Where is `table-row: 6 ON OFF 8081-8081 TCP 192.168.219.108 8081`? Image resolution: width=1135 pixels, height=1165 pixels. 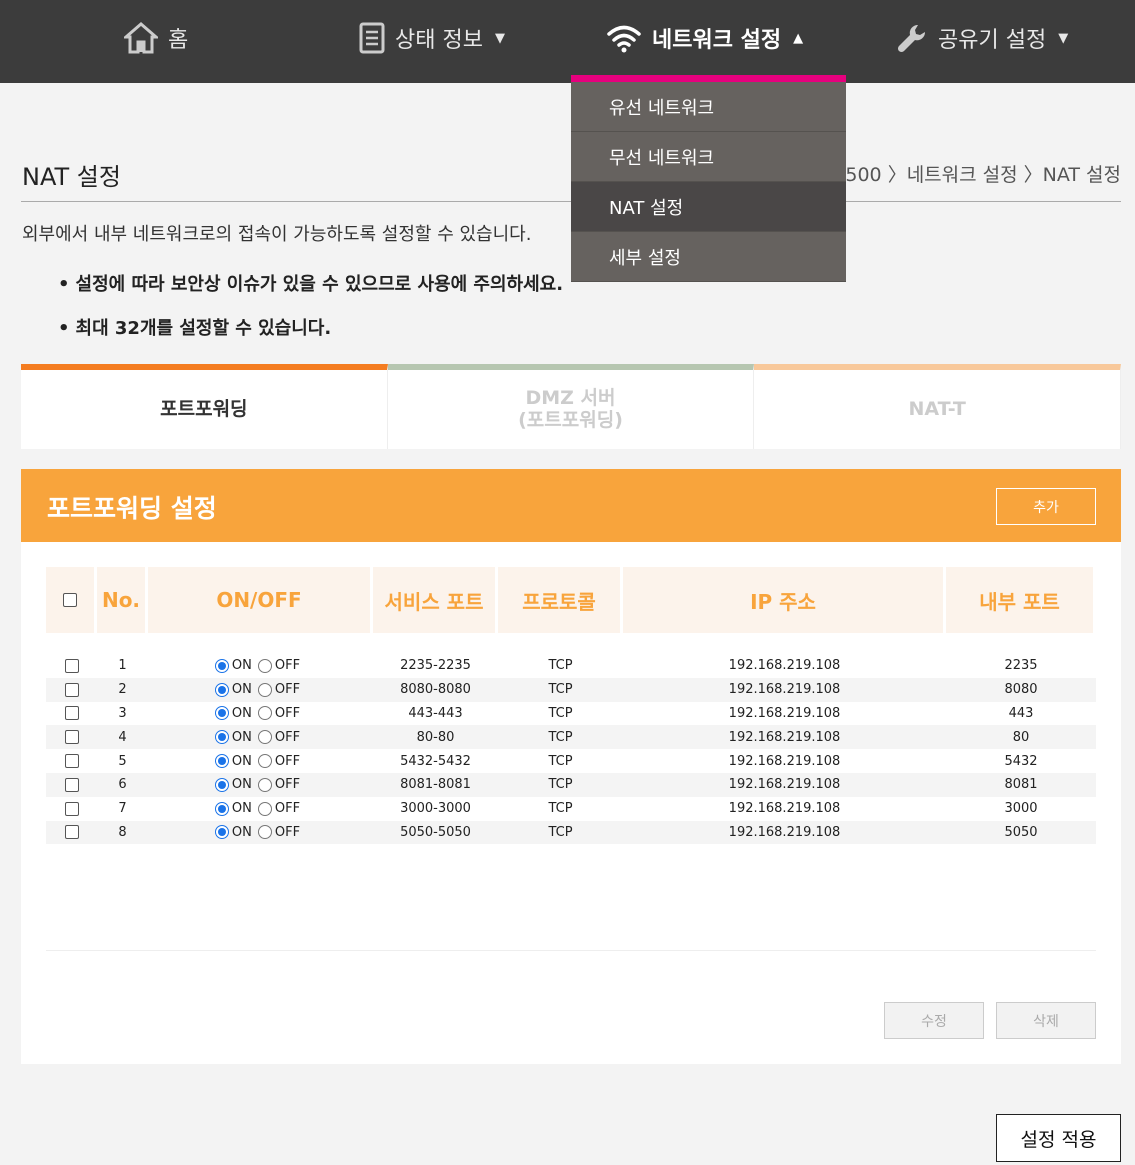 table-row: 6 ON OFF 8081-8081 TCP 192.168.219.108 8081 is located at coordinates (571, 784).